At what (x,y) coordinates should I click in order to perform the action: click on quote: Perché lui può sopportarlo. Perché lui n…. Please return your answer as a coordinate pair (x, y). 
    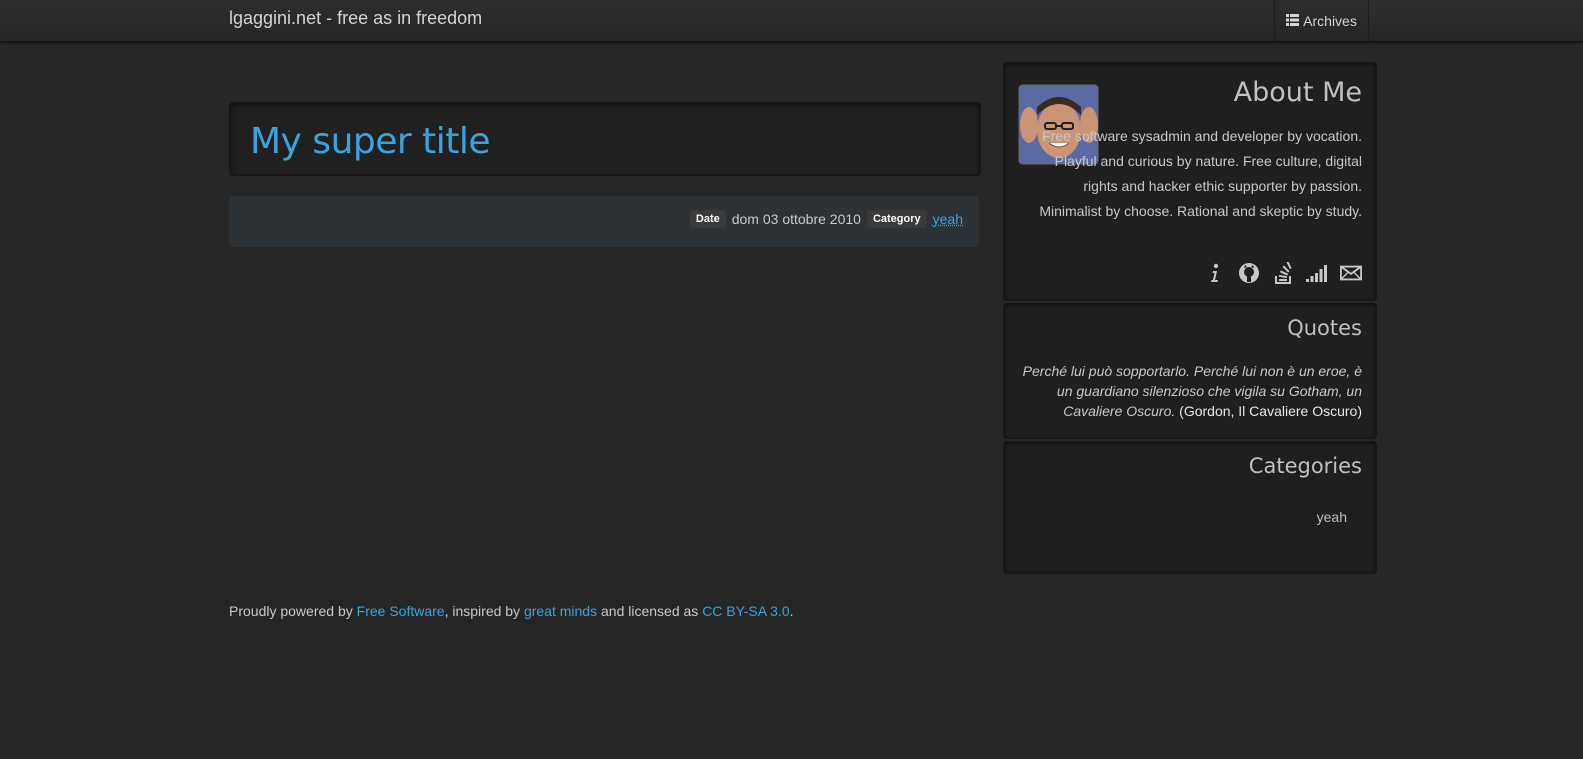
    Looking at the image, I should click on (1189, 391).